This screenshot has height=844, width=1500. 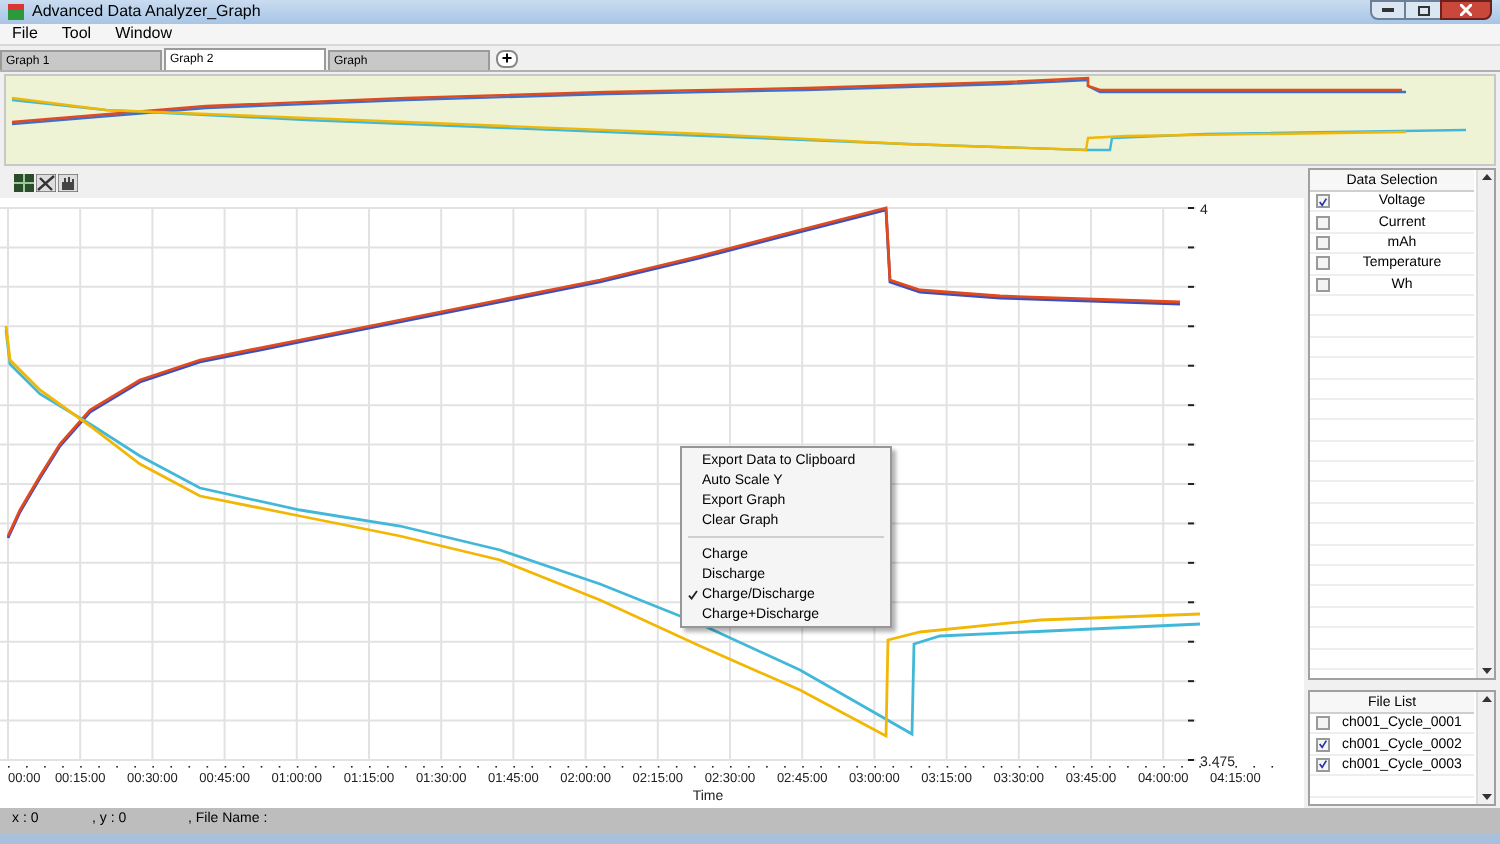 I want to click on menu-item: Window, so click(x=144, y=34).